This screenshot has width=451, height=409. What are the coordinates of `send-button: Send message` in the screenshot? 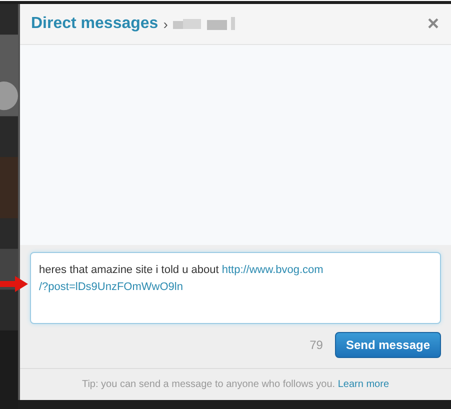 It's located at (387, 345).